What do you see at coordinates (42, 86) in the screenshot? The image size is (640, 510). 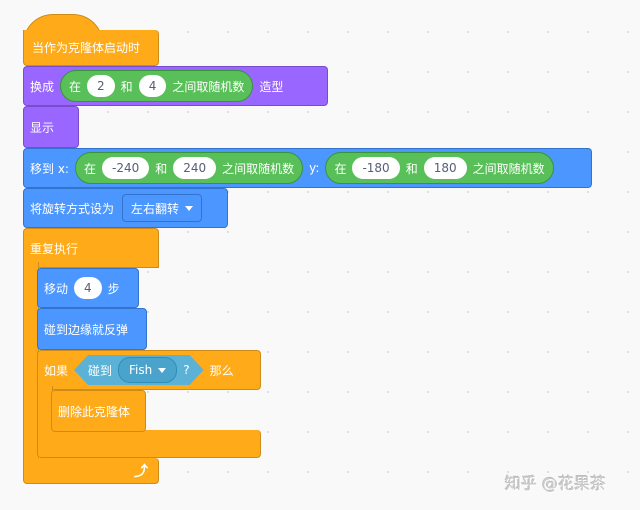 I see `switch-costume-prefix: 换成` at bounding box center [42, 86].